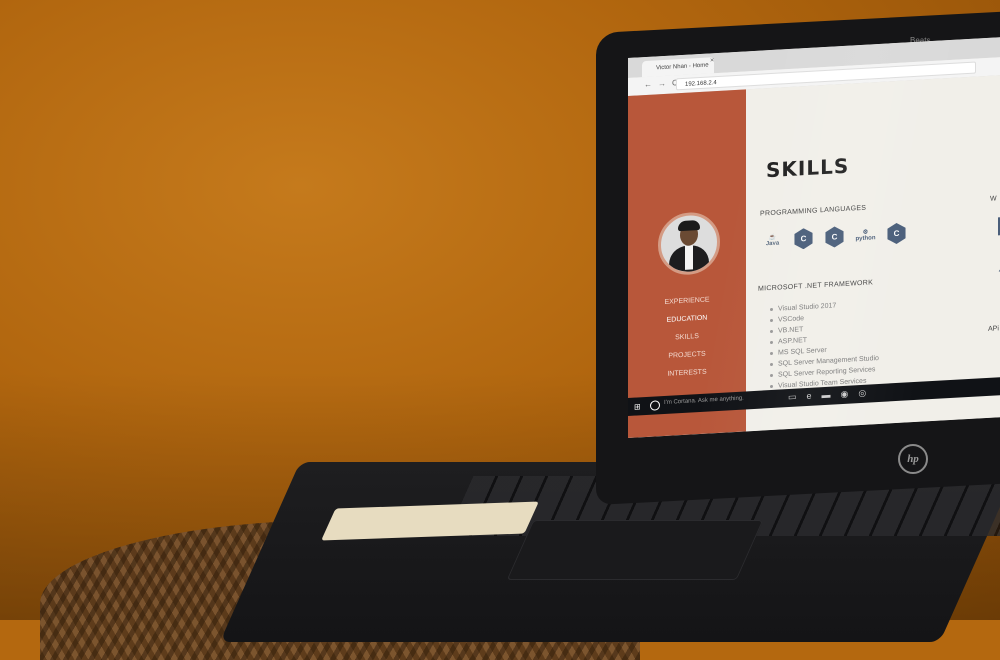 The height and width of the screenshot is (660, 1000). I want to click on chrome-icon: ◎, so click(862, 393).